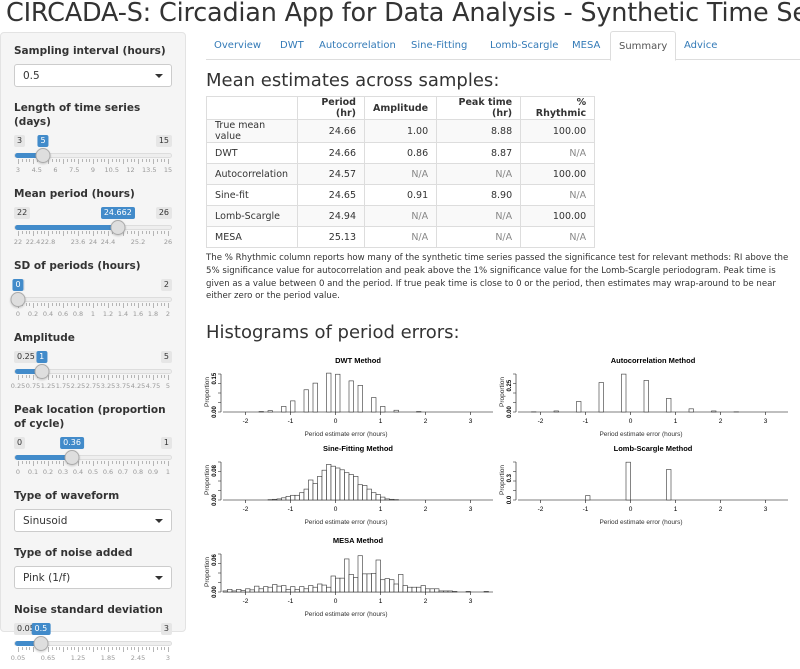  What do you see at coordinates (524, 45) in the screenshot?
I see `tab-lomb-scargle: Lomb-Scargle` at bounding box center [524, 45].